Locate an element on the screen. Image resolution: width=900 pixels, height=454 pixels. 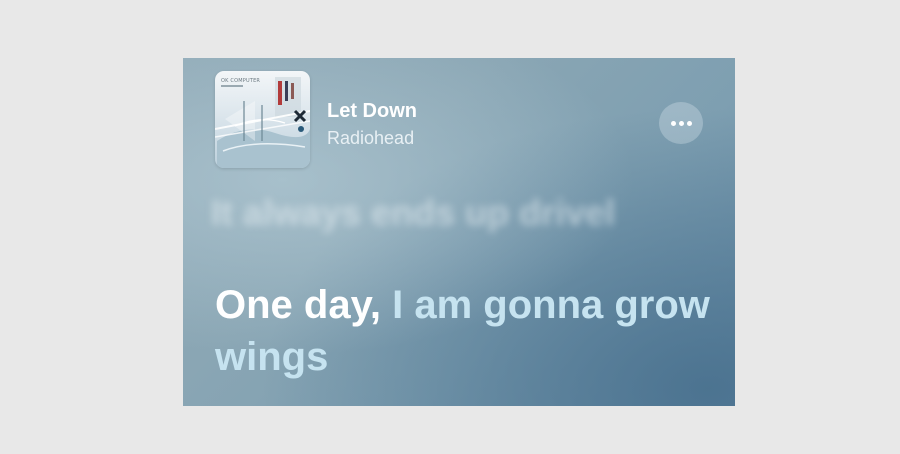
current-lyric-sung: One day, is located at coordinates (298, 305).